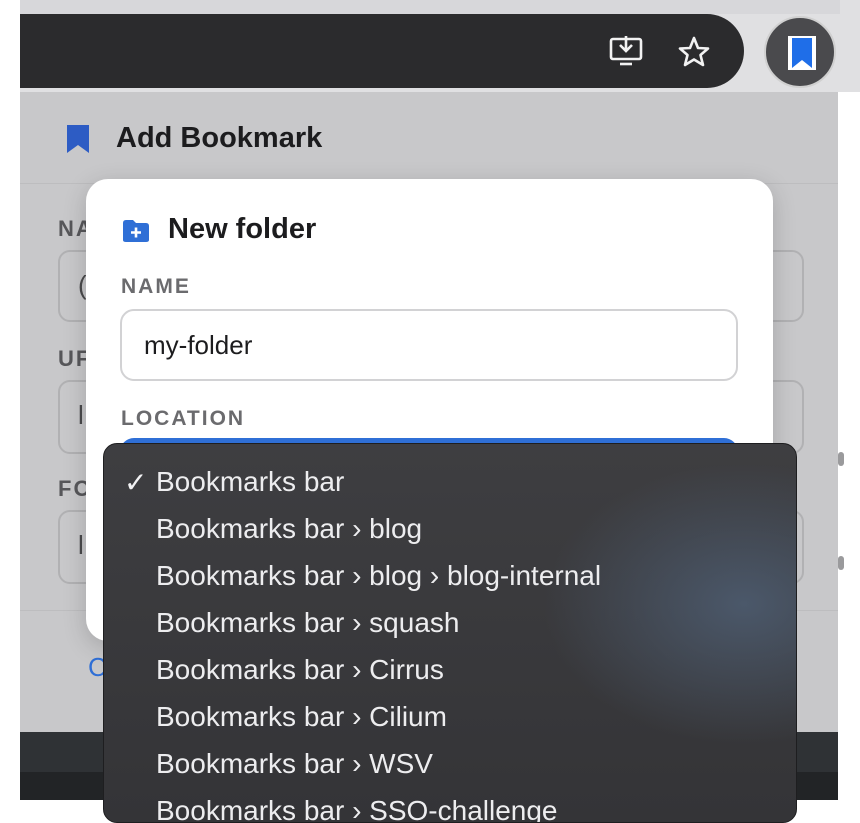  Describe the element at coordinates (694, 52) in the screenshot. I see `star-icon` at that location.